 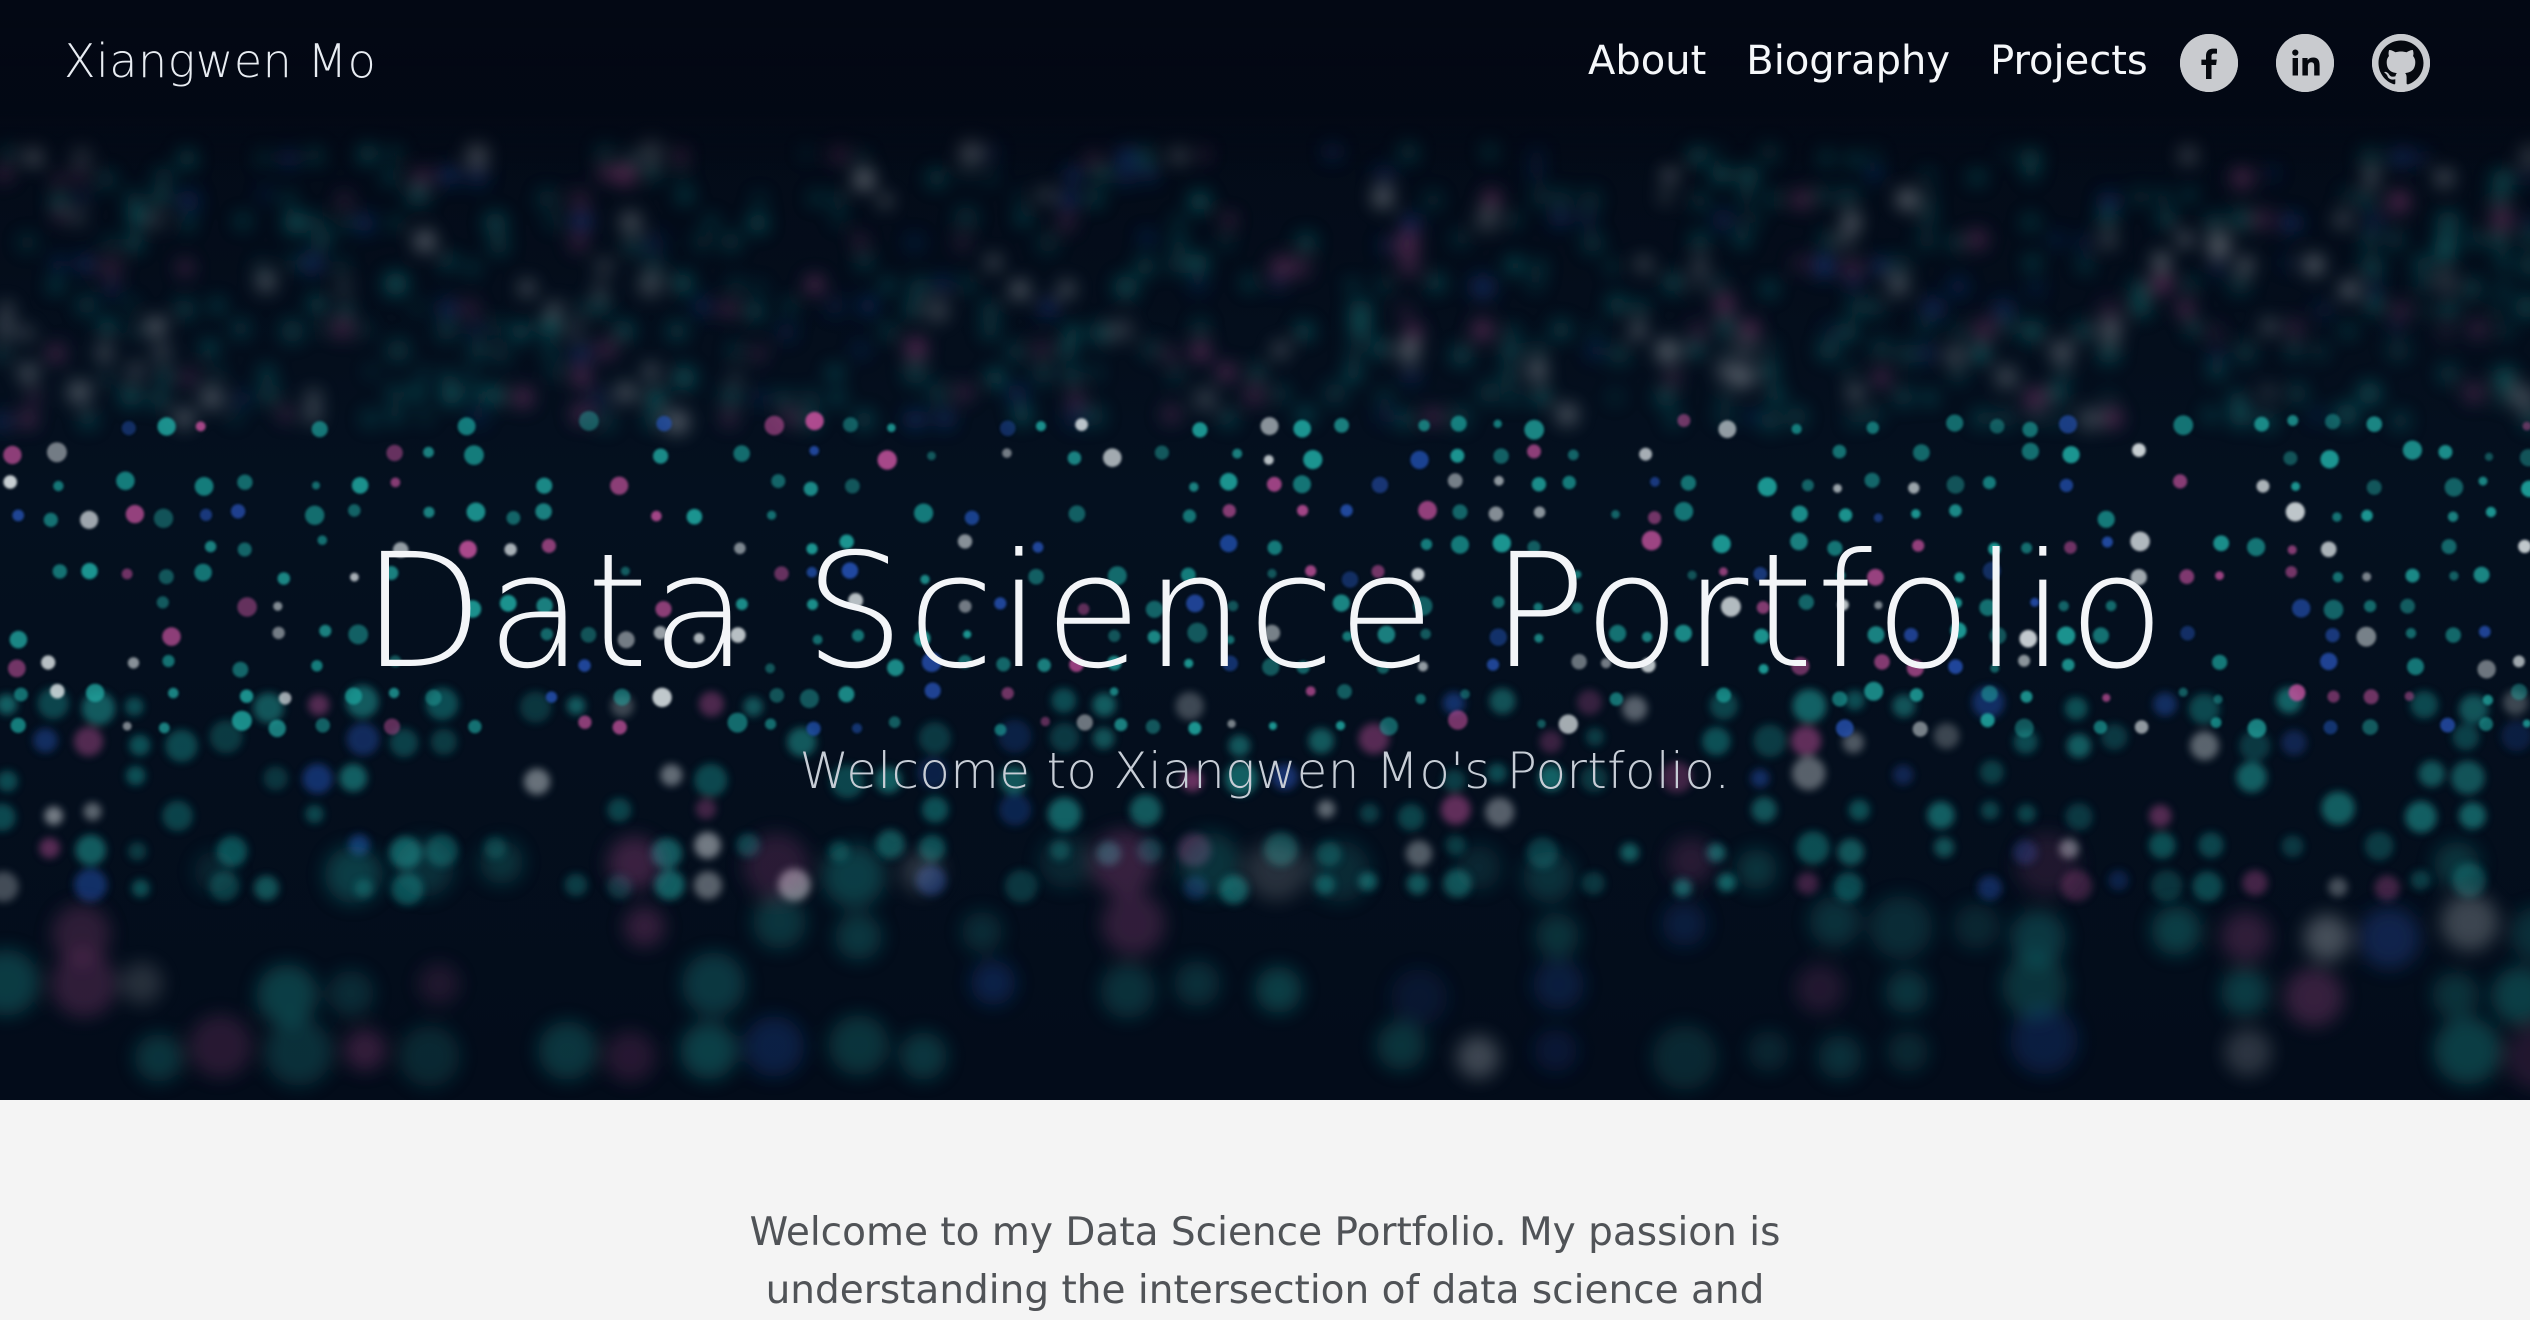 What do you see at coordinates (1647, 61) in the screenshot?
I see `nav-link-about: About` at bounding box center [1647, 61].